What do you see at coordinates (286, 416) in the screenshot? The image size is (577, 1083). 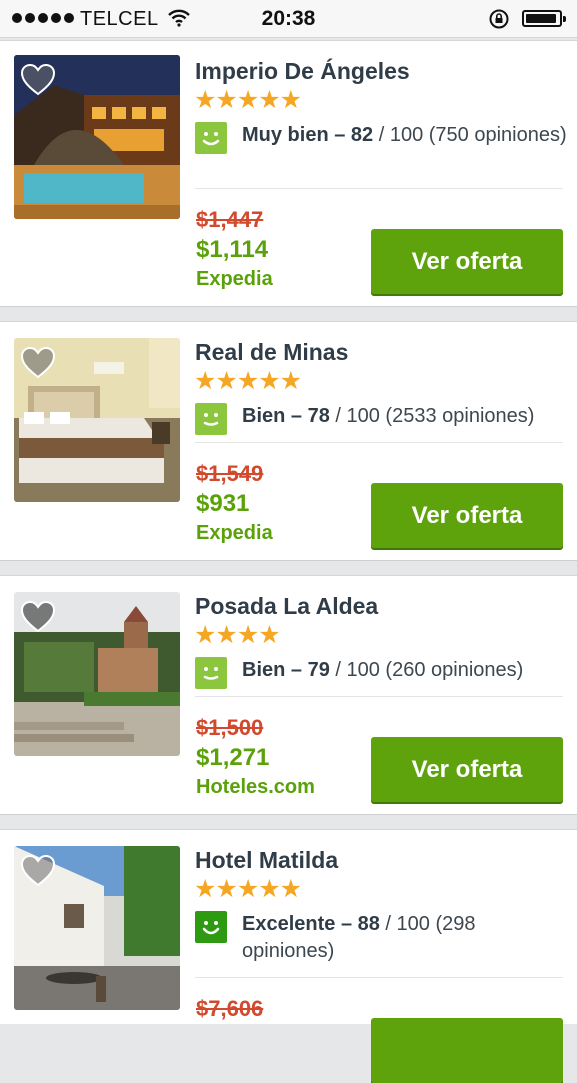 I see `review-label: Bien – 78` at bounding box center [286, 416].